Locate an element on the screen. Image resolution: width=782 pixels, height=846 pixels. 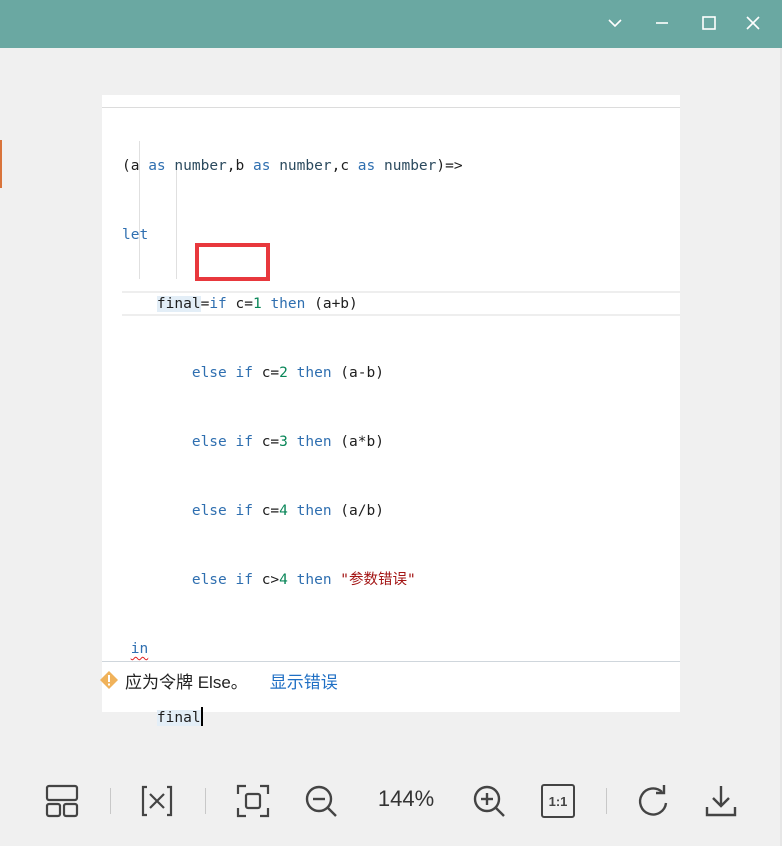
title-bar is located at coordinates (391, 24).